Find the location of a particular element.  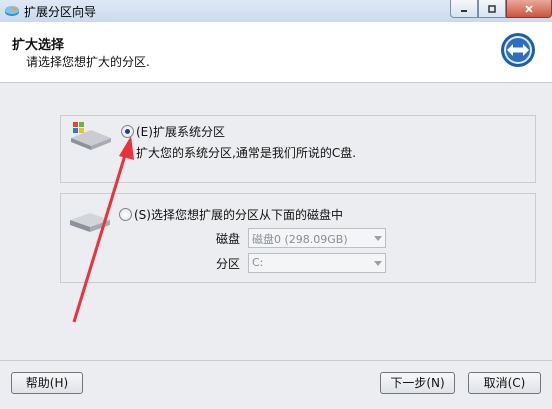

extend-system-partition-label: (E)扩展系统分区 is located at coordinates (180, 131).